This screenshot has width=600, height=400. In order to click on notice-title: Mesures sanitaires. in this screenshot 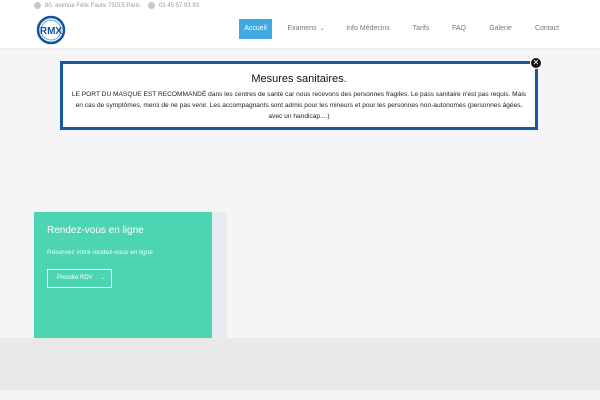, I will do `click(299, 79)`.